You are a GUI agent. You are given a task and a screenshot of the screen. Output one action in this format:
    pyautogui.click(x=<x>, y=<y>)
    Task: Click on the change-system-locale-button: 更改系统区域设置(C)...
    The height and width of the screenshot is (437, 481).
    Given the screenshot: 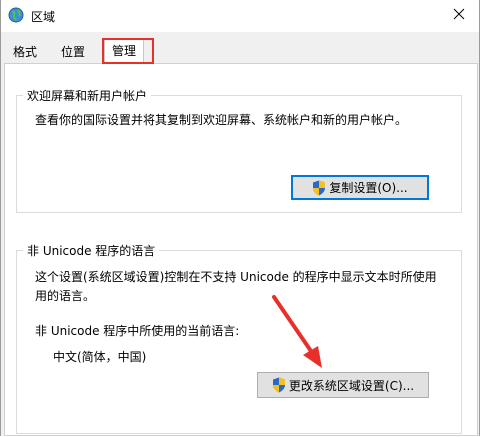 What is the action you would take?
    pyautogui.click(x=343, y=385)
    